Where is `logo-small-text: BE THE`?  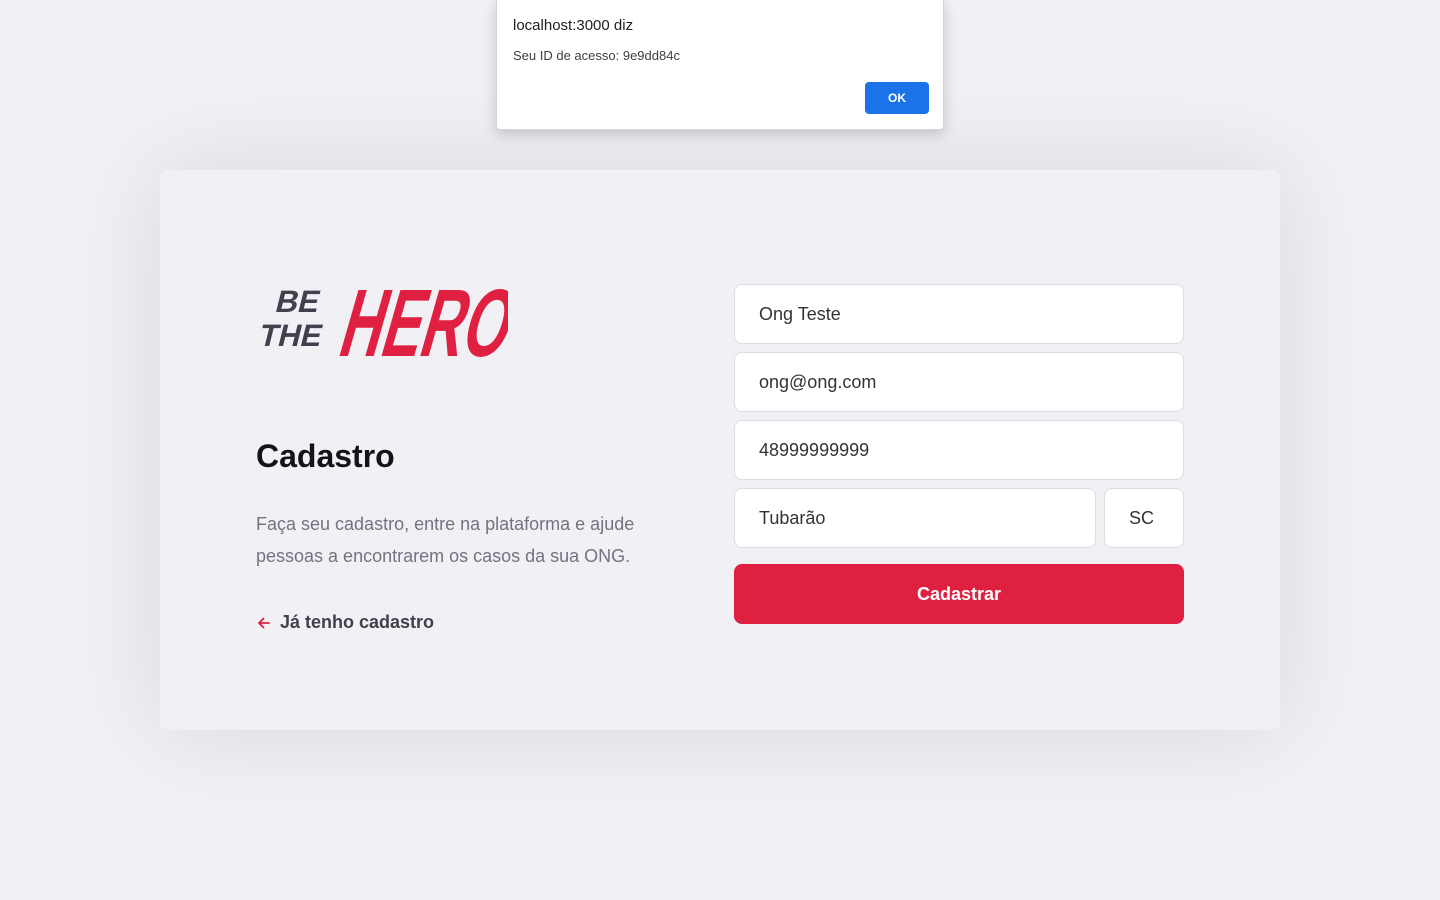
logo-small-text: BE THE is located at coordinates (291, 318).